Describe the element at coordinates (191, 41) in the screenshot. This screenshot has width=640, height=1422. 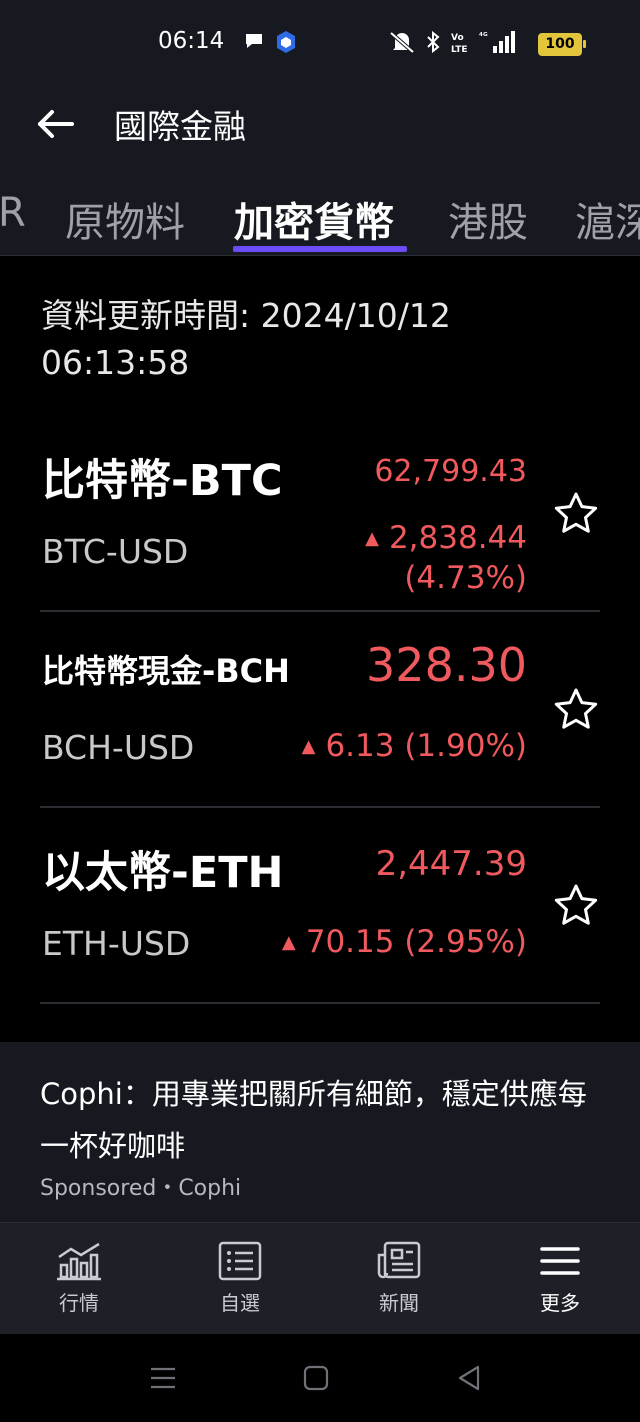
I see `status-time: 06:14` at that location.